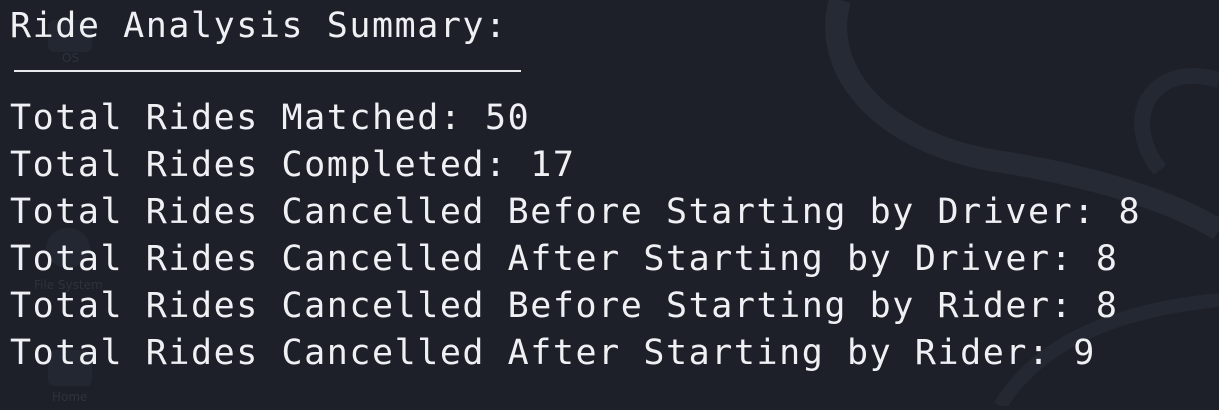 This screenshot has width=1219, height=410. What do you see at coordinates (259, 26) in the screenshot?
I see `summary-title: Ride Analysis Summary:` at bounding box center [259, 26].